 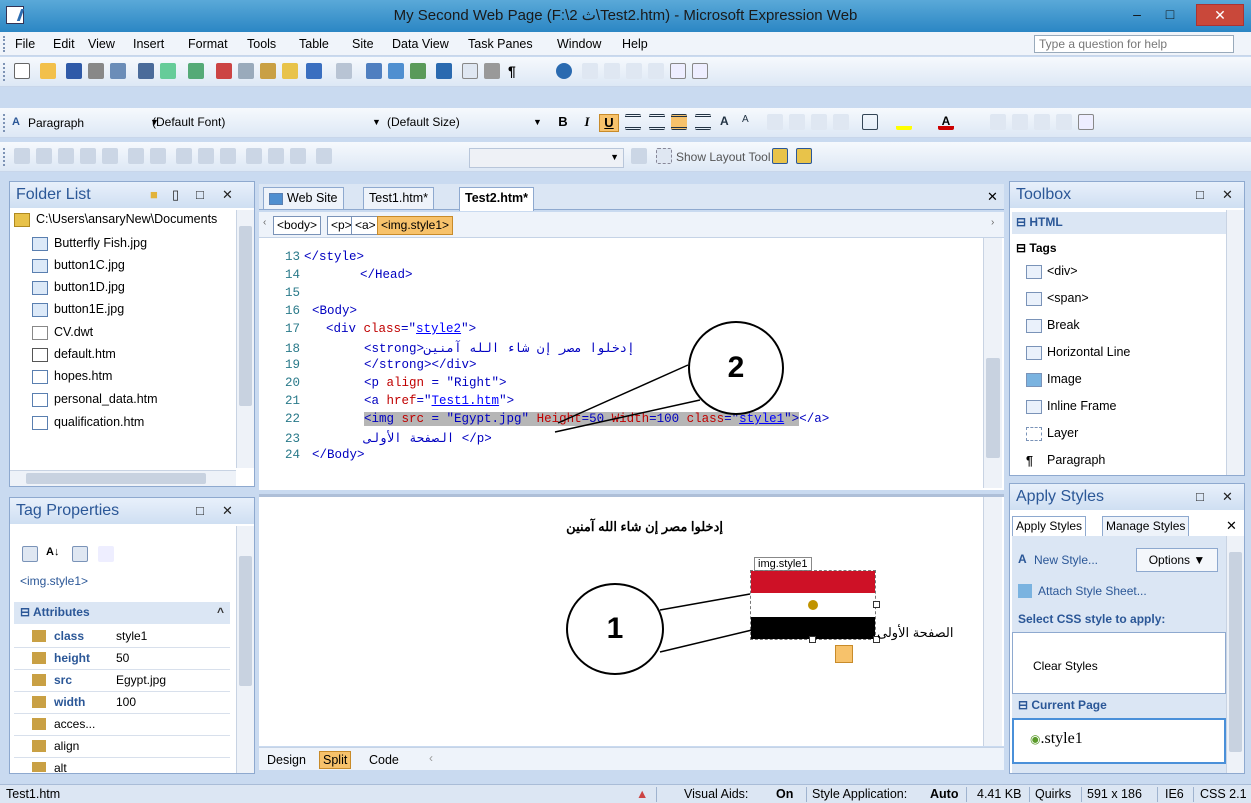 What do you see at coordinates (141, 680) in the screenshot?
I see `attribute-value: Egypt.jpg` at bounding box center [141, 680].